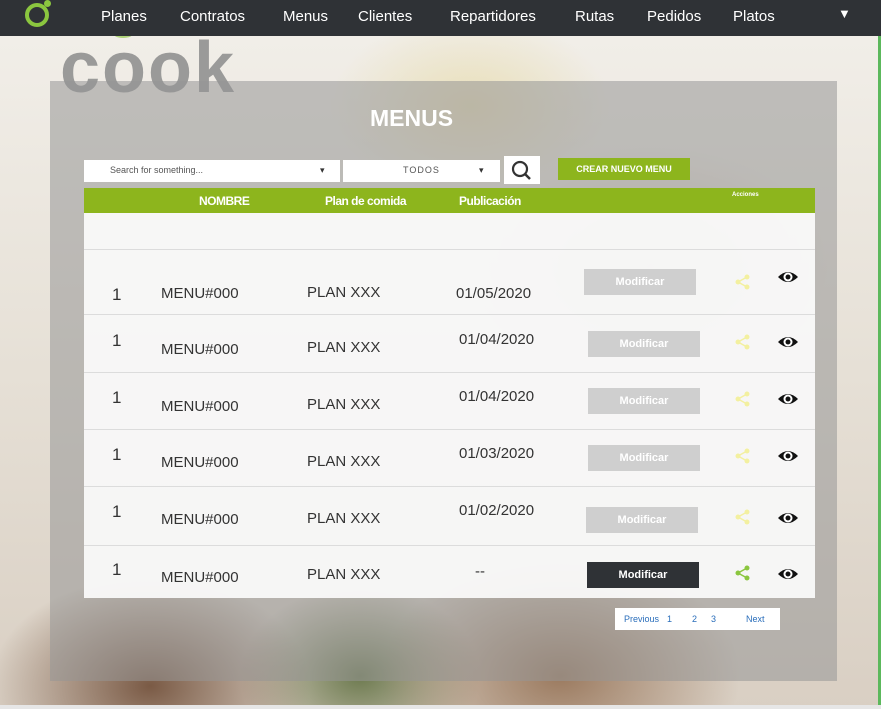 The height and width of the screenshot is (709, 881). Describe the element at coordinates (754, 16) in the screenshot. I see `nav-item-platos: Platos` at that location.